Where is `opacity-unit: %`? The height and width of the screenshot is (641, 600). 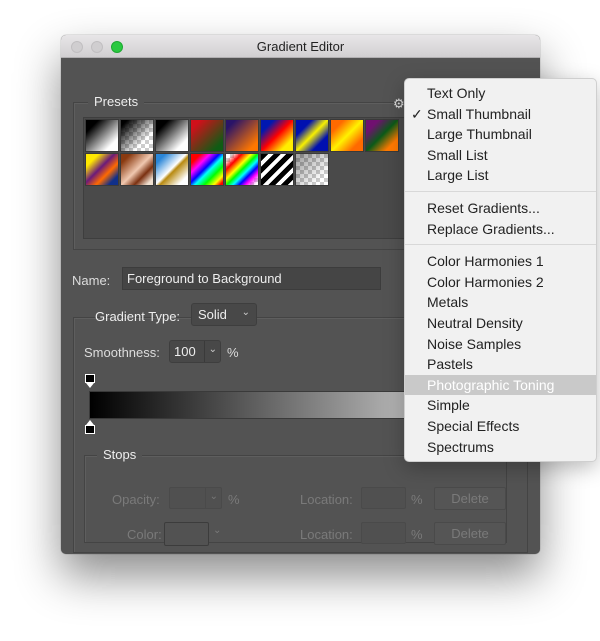 opacity-unit: % is located at coordinates (234, 499).